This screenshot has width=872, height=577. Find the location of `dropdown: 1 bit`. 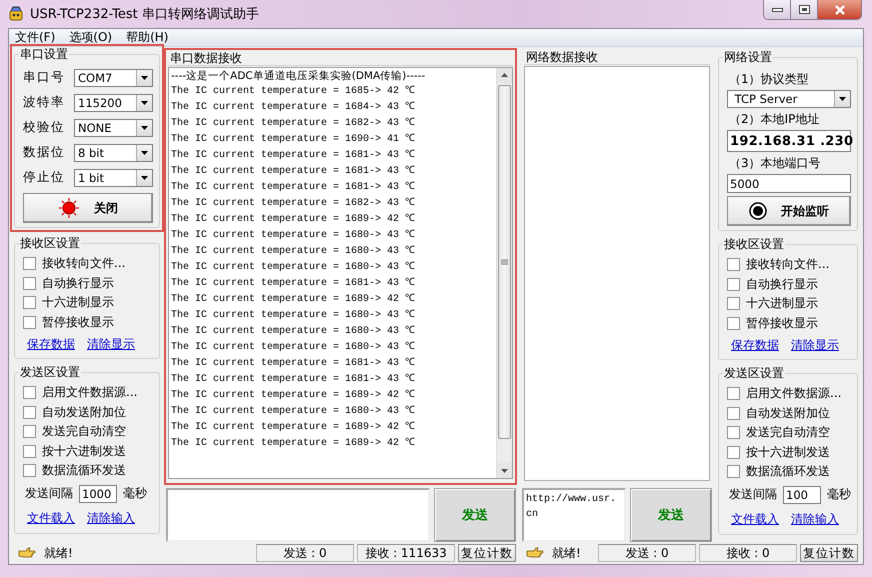

dropdown: 1 bit is located at coordinates (113, 177).